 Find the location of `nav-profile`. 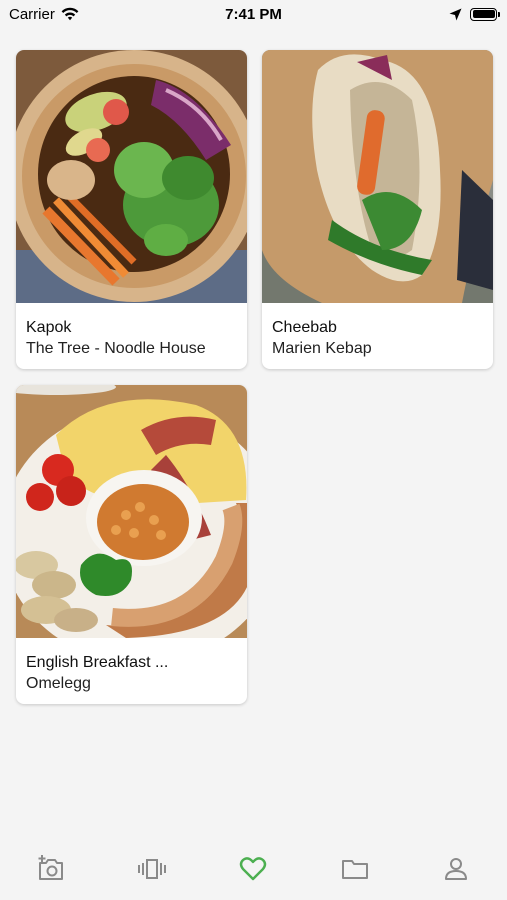

nav-profile is located at coordinates (456, 869).